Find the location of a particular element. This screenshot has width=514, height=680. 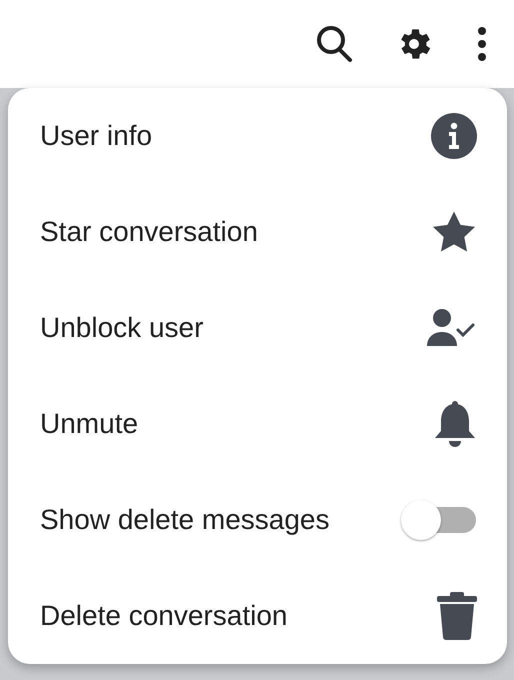

menu-item: Delete conversation is located at coordinates (164, 616).